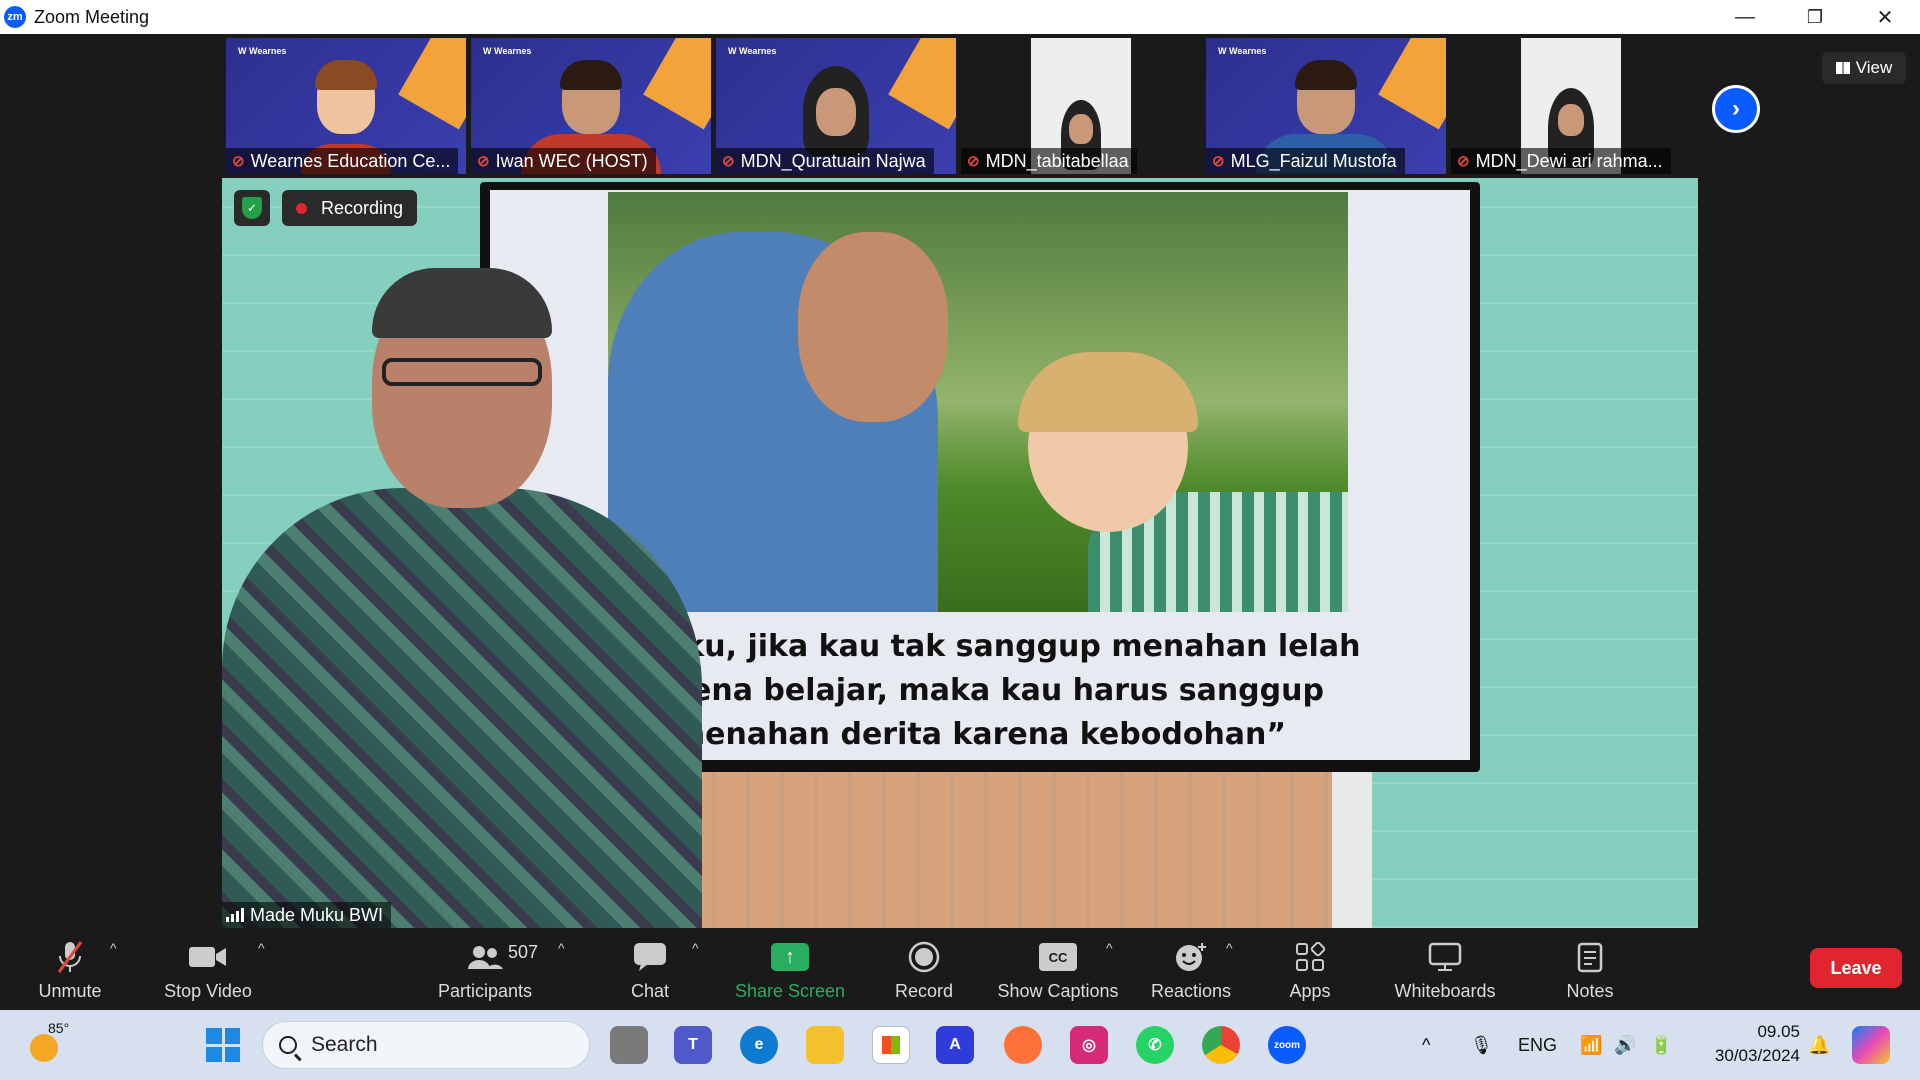 The image size is (1920, 1080). What do you see at coordinates (1352, 850) in the screenshot?
I see `tv-stand-leg` at bounding box center [1352, 850].